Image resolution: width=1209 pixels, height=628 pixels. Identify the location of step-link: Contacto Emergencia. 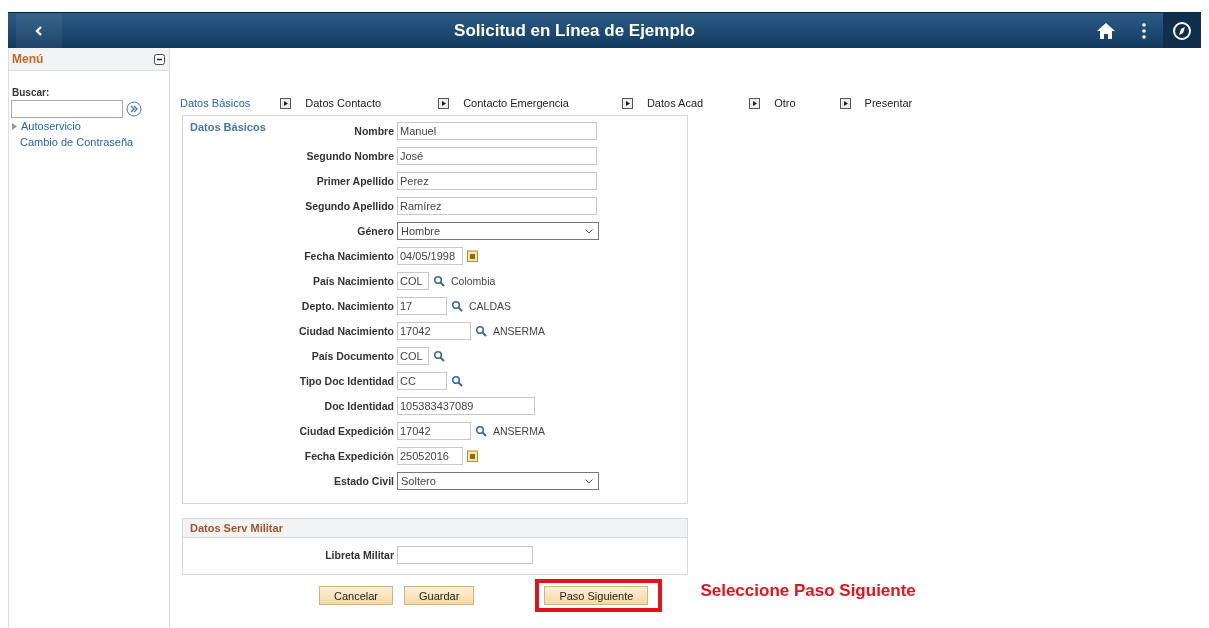
(516, 103).